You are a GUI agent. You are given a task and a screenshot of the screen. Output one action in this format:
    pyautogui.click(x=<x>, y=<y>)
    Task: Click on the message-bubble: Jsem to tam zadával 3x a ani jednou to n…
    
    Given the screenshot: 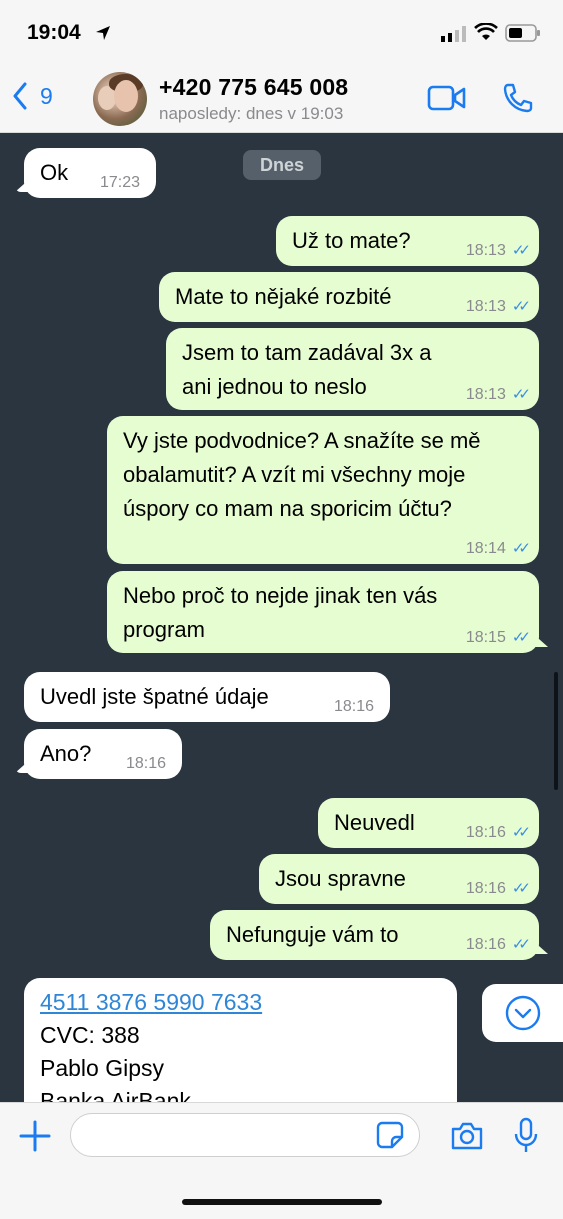 What is the action you would take?
    pyautogui.click(x=352, y=369)
    